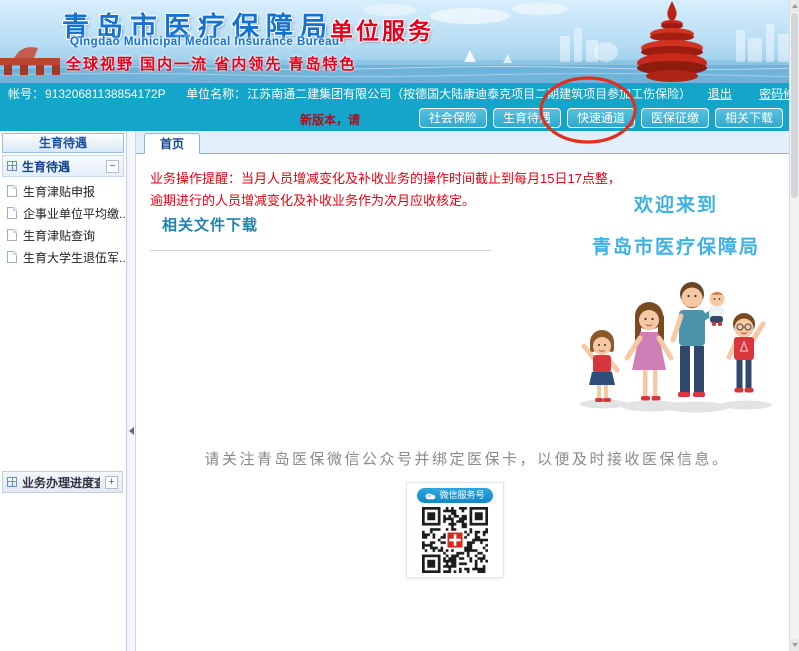 Image resolution: width=799 pixels, height=651 pixels. What do you see at coordinates (649, 351) in the screenshot?
I see `mother-figure` at bounding box center [649, 351].